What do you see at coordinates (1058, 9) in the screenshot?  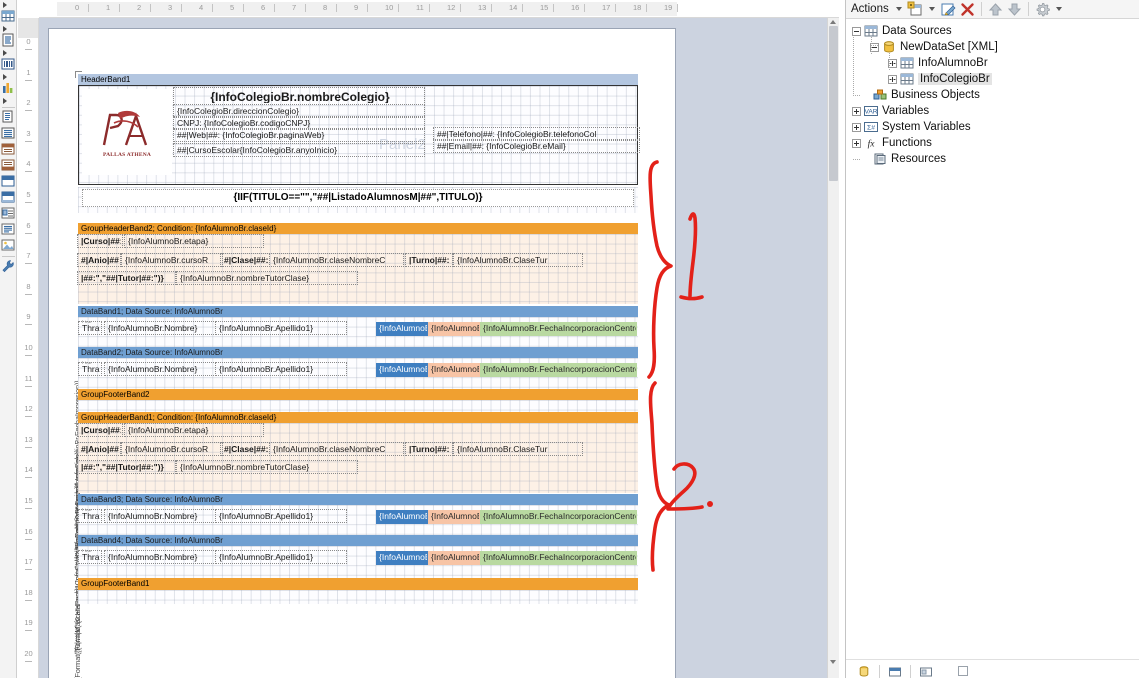 I see `settings-dropdown-chevron-down-icon` at bounding box center [1058, 9].